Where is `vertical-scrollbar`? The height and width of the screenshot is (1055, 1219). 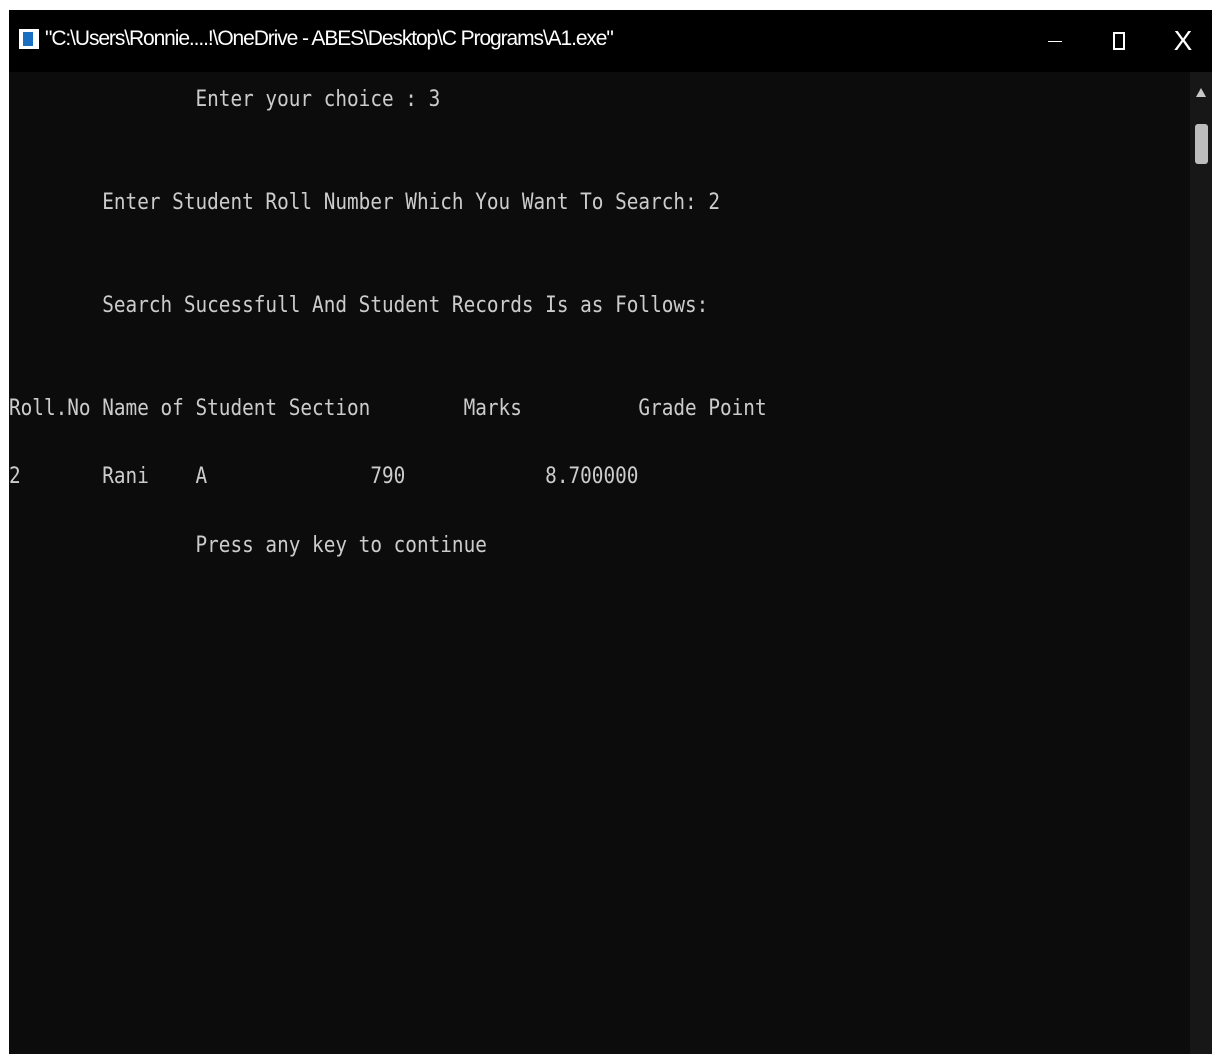
vertical-scrollbar is located at coordinates (1201, 563).